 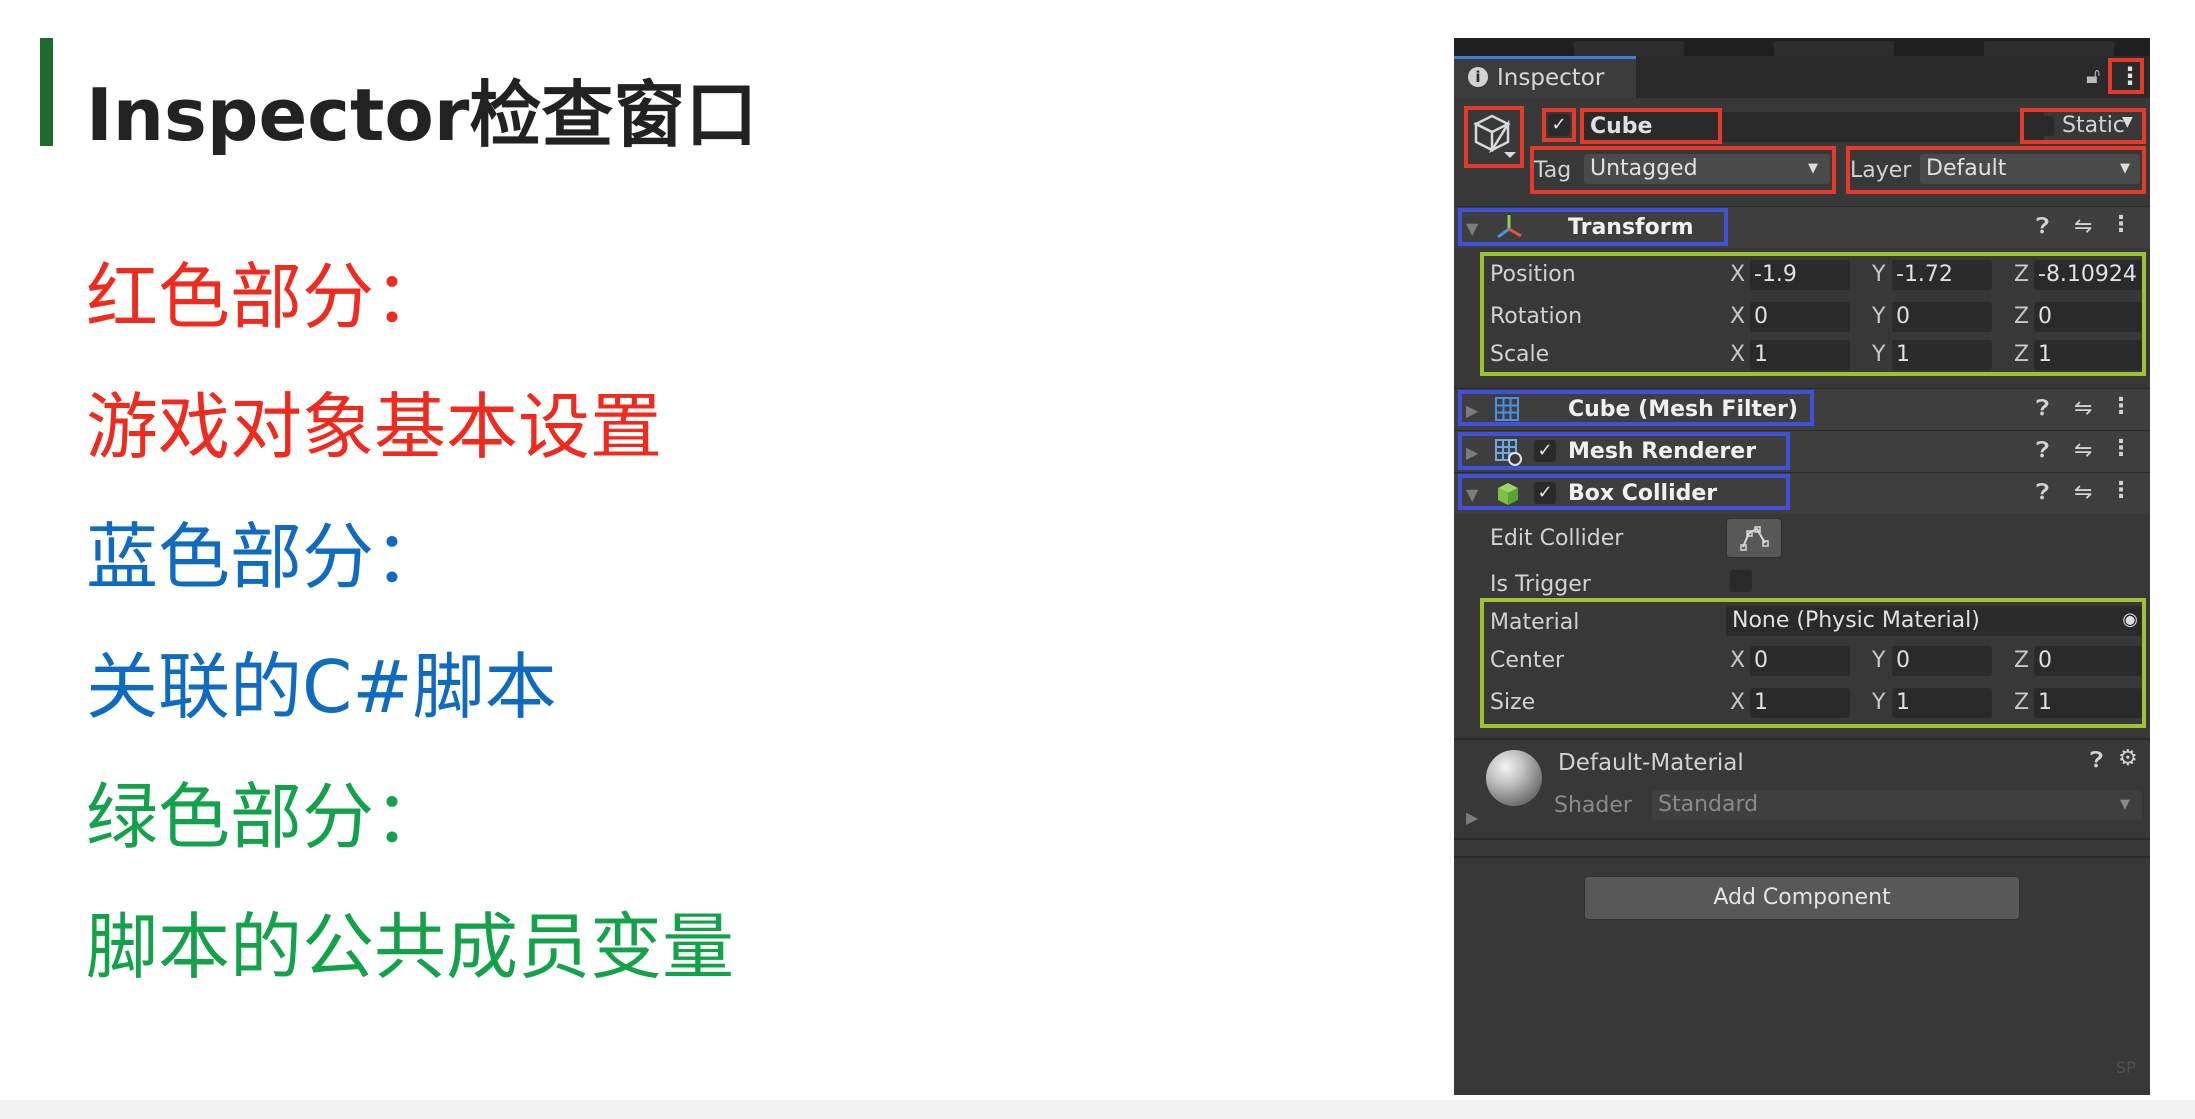 What do you see at coordinates (1624, 451) in the screenshot?
I see `highlight-blue-mesh-renderer` at bounding box center [1624, 451].